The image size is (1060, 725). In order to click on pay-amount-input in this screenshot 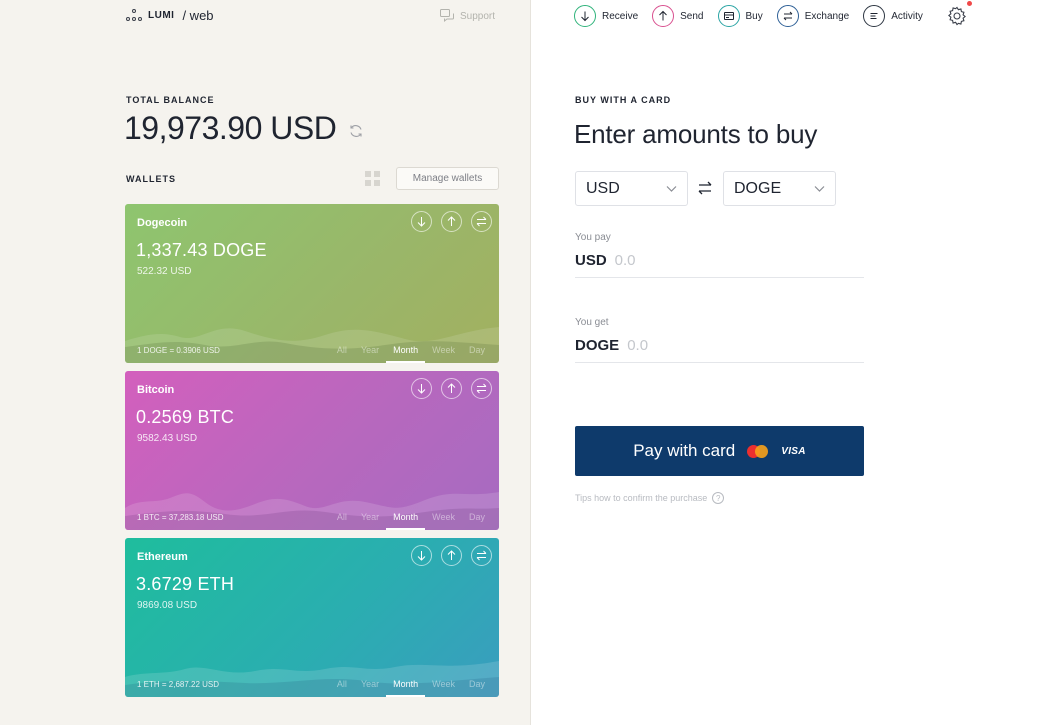, I will do `click(714, 260)`.